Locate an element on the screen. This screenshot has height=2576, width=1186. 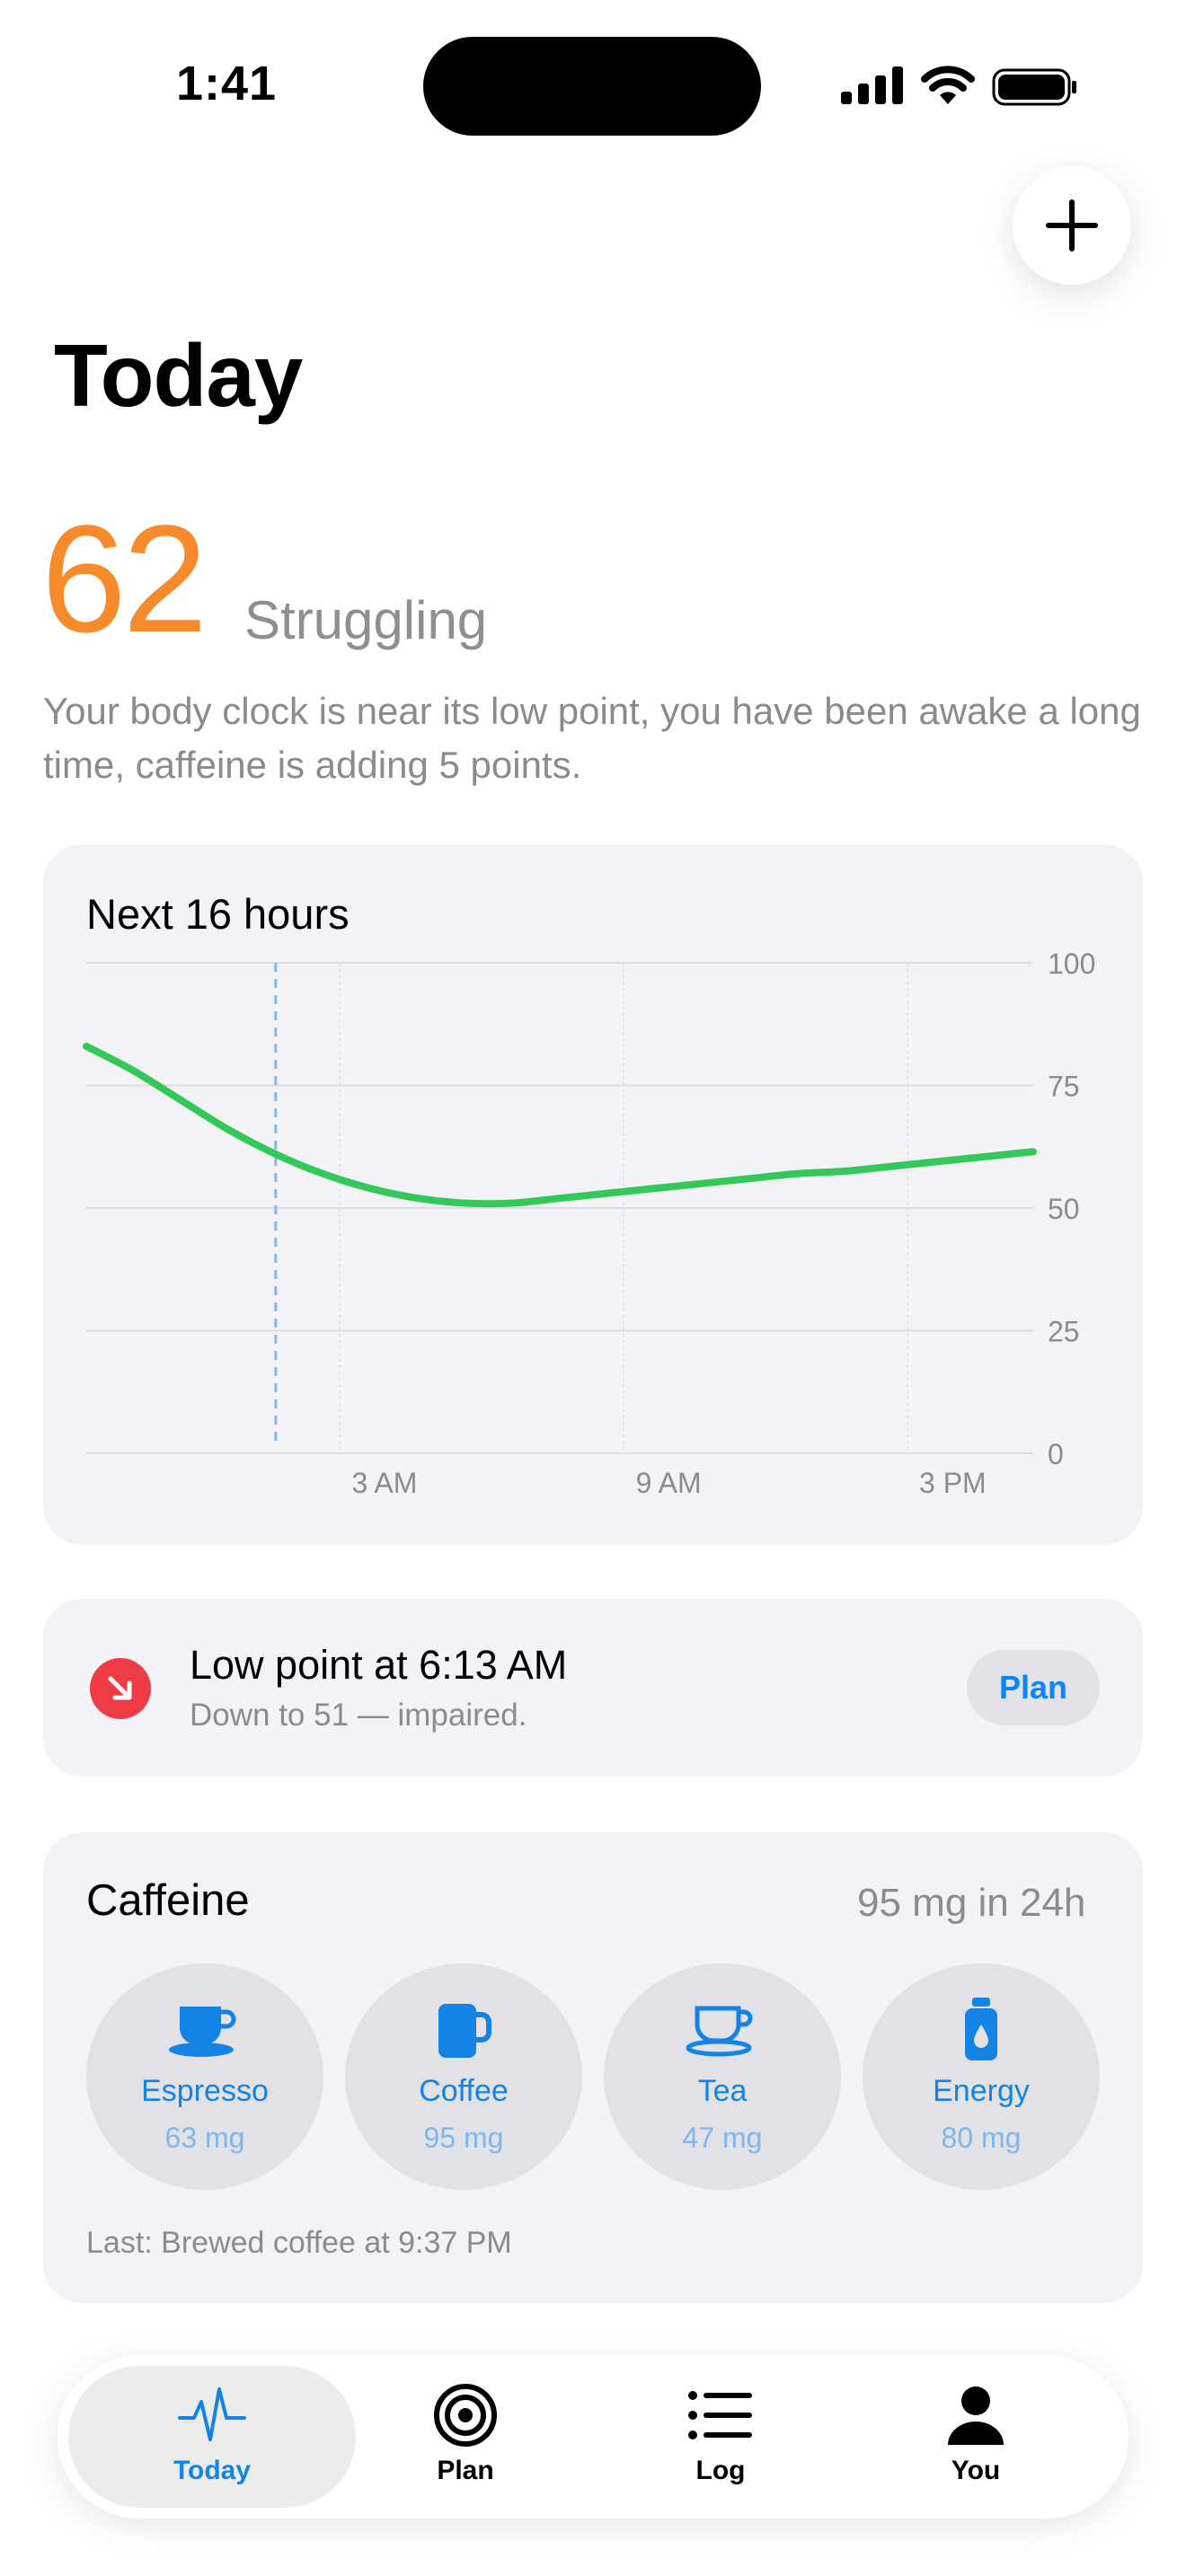
y-tick-label: 75 is located at coordinates (1064, 1087).